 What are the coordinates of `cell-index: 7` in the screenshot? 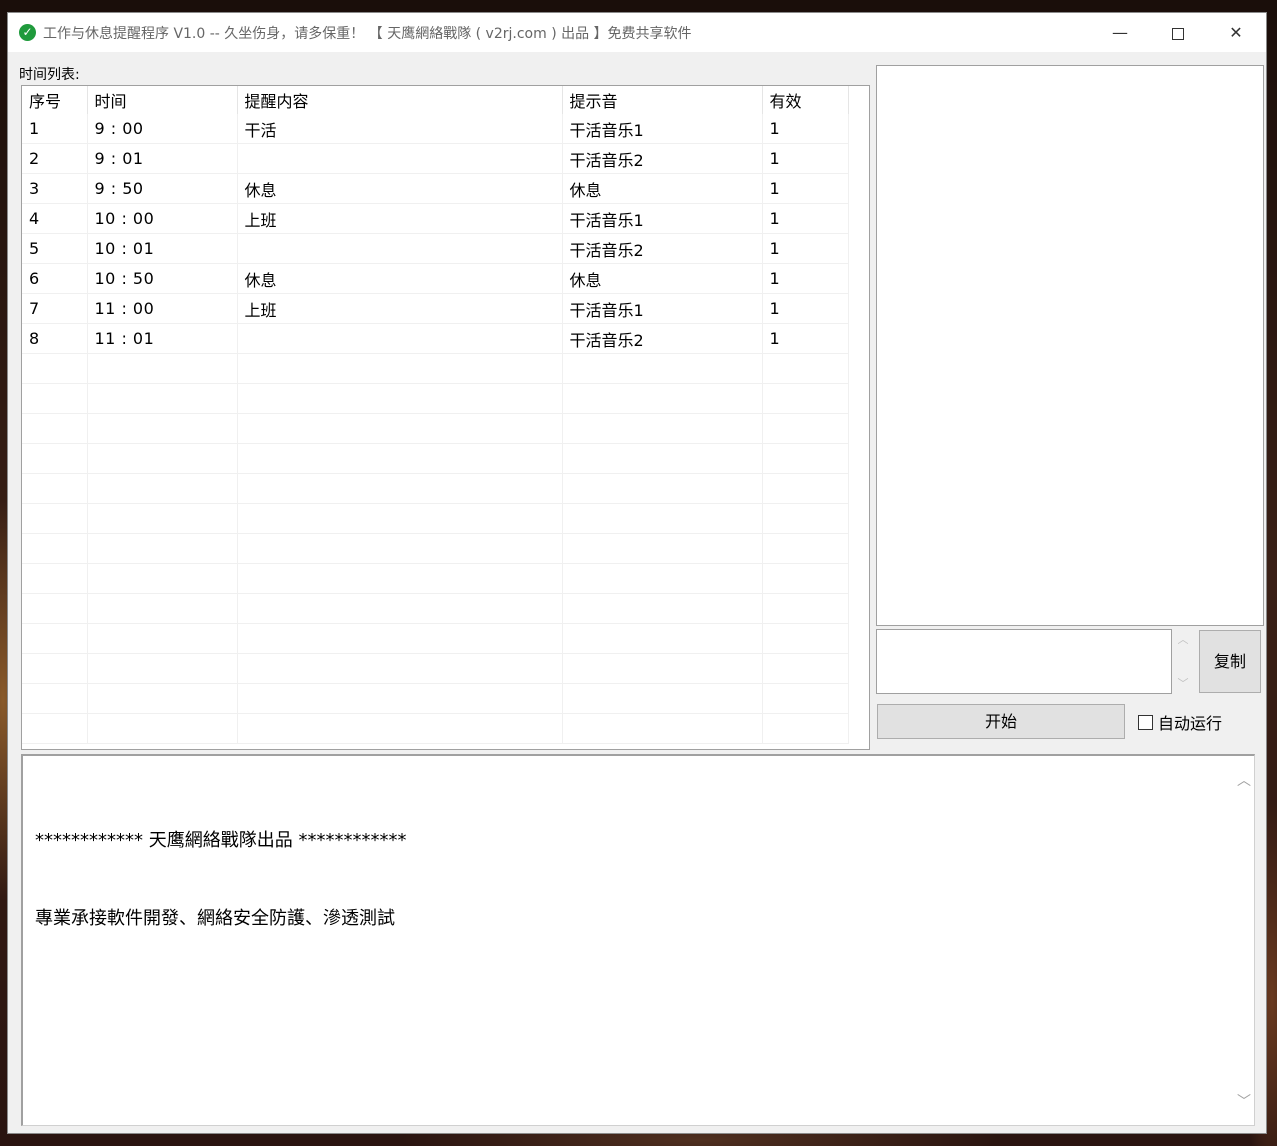 It's located at (55, 308).